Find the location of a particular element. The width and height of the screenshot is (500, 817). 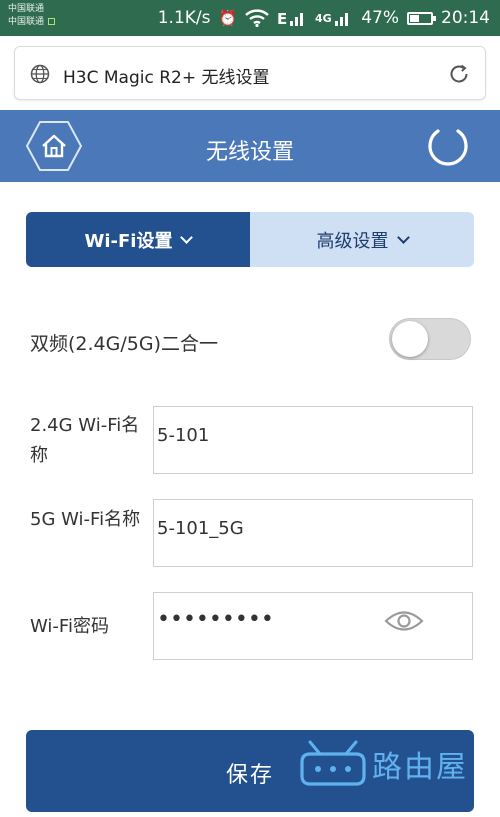

refresh-icon is located at coordinates (448, 146).